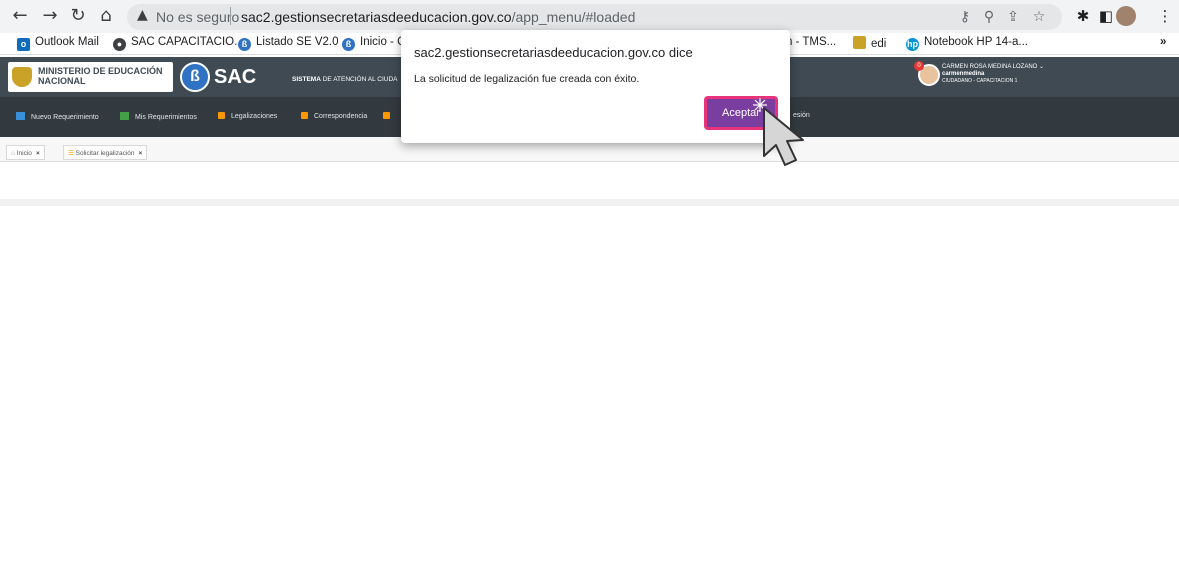 The height and width of the screenshot is (578, 1179). I want to click on reload-icon: ↻, so click(78, 16).